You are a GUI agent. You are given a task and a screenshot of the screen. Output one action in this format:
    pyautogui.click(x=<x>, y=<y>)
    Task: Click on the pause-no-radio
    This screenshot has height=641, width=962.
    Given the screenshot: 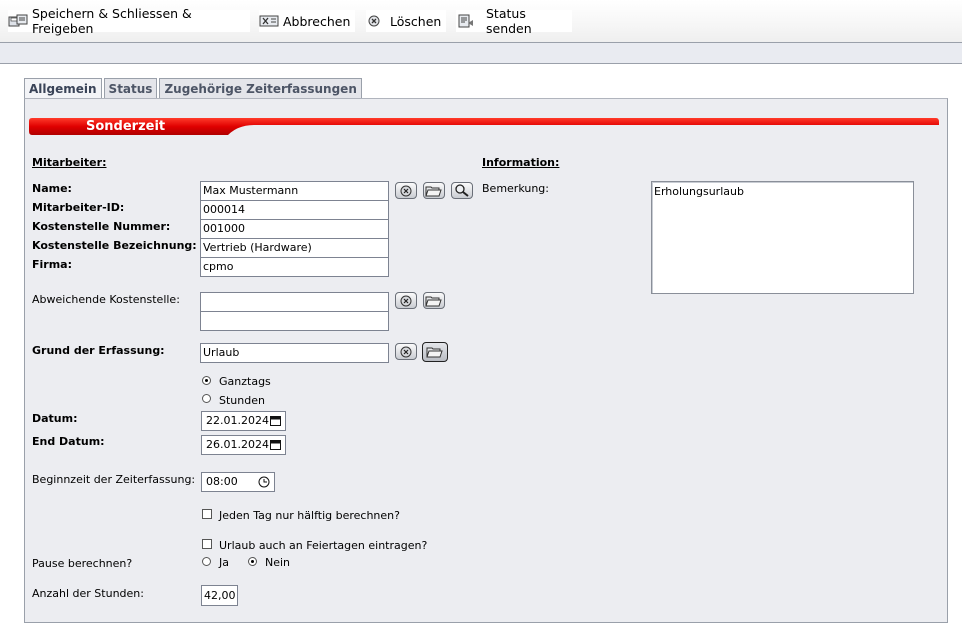 What is the action you would take?
    pyautogui.click(x=252, y=561)
    